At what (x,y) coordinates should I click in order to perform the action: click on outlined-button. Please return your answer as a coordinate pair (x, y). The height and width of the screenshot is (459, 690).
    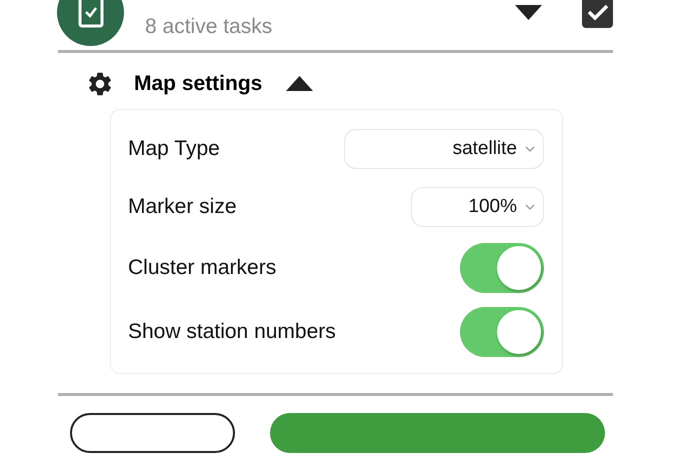
    Looking at the image, I should click on (152, 433).